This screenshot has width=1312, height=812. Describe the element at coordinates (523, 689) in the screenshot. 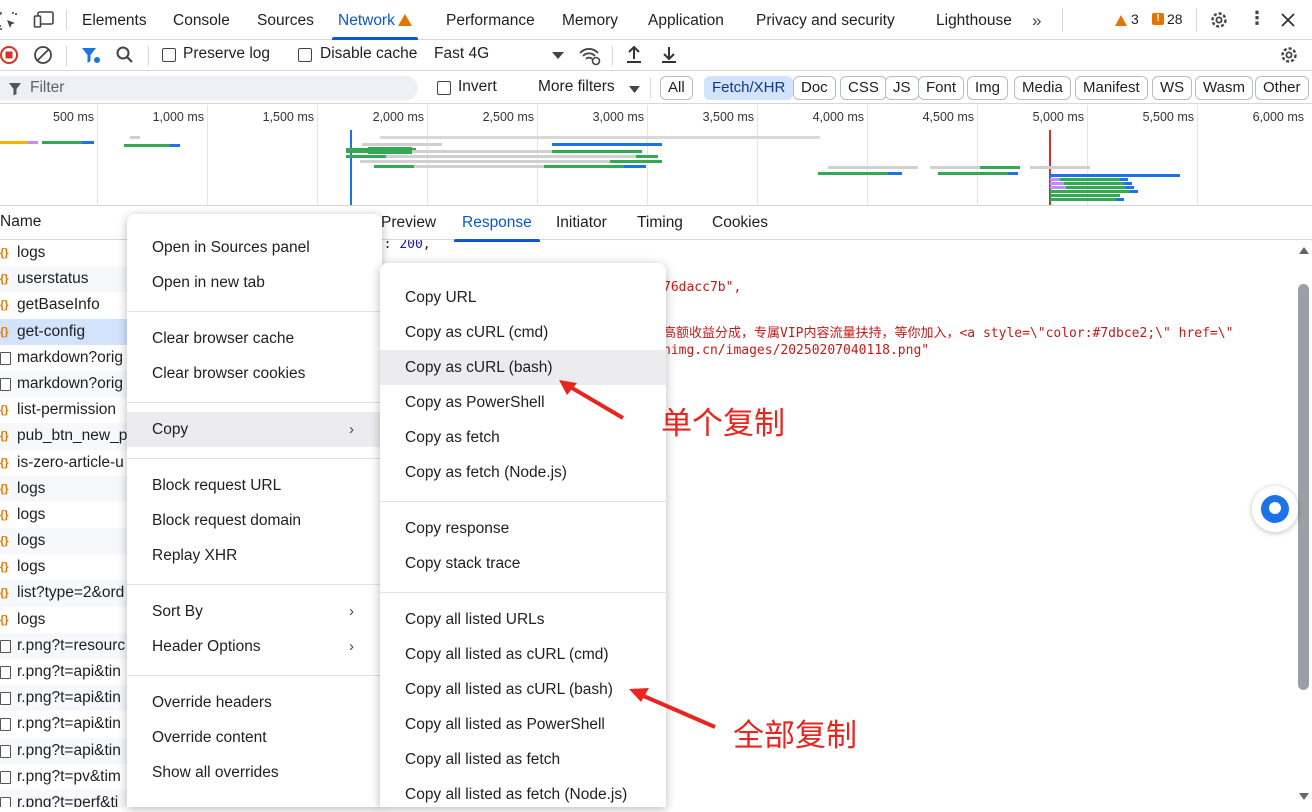

I see `menu-item: Copy all listed as cURL (bash)` at that location.